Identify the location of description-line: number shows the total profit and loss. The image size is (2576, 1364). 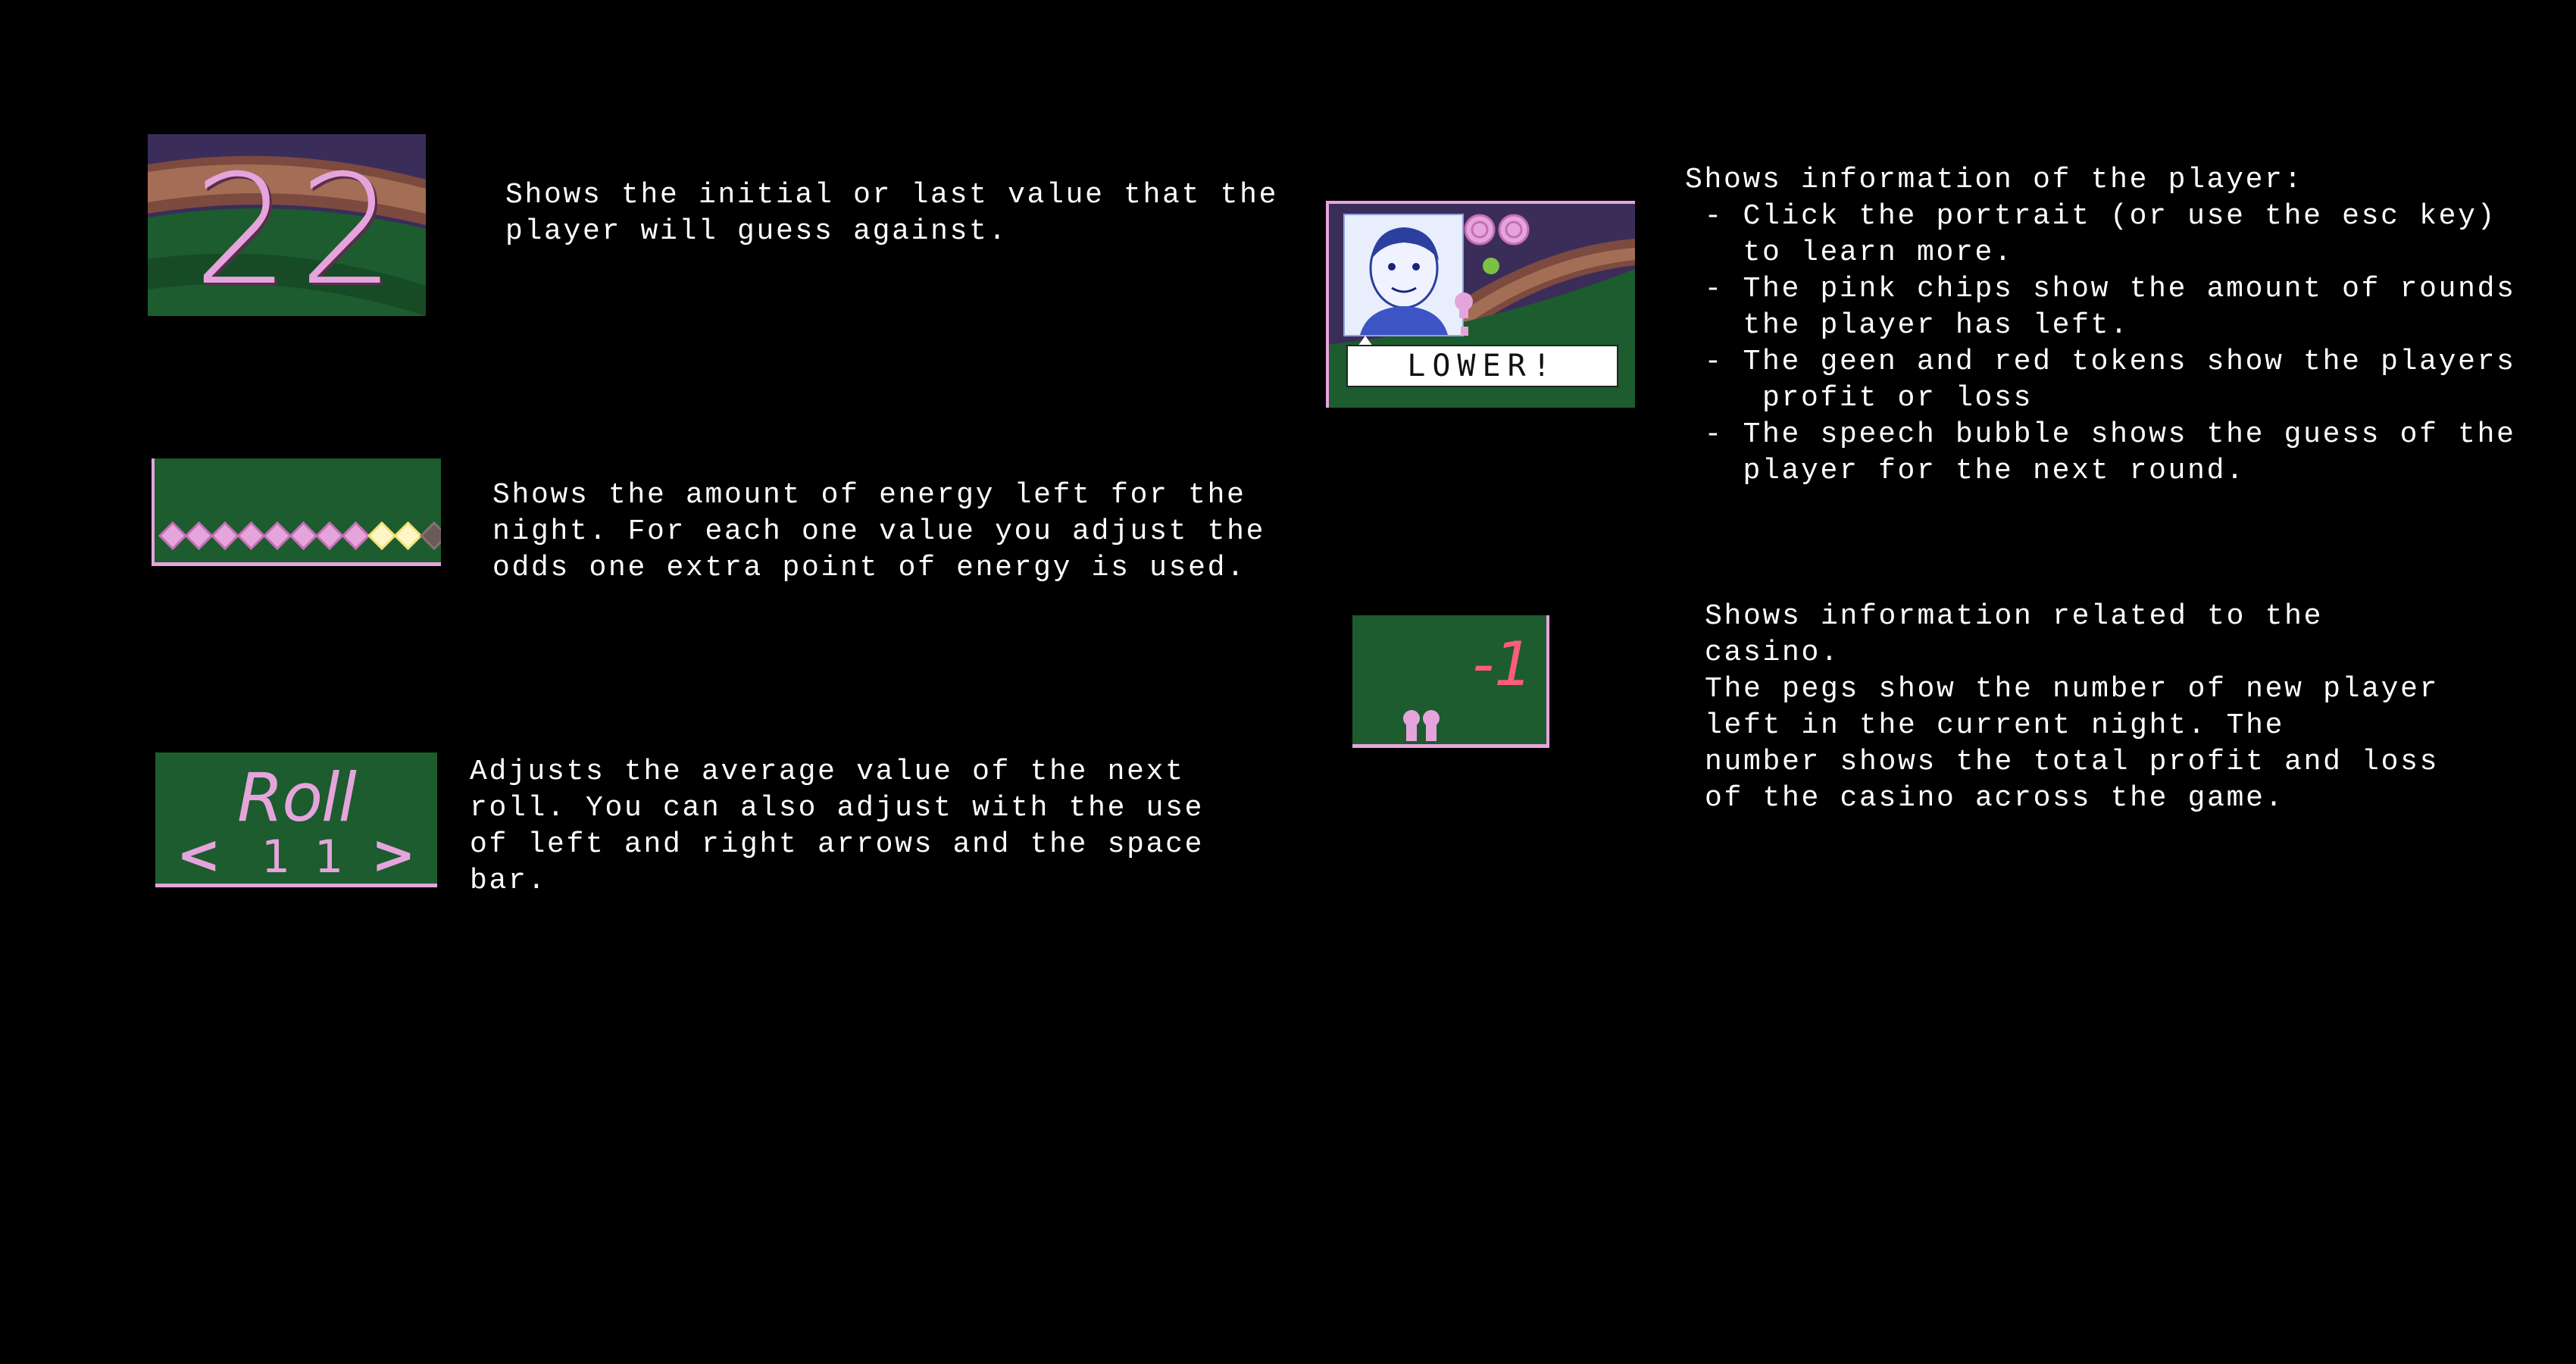
(2072, 762).